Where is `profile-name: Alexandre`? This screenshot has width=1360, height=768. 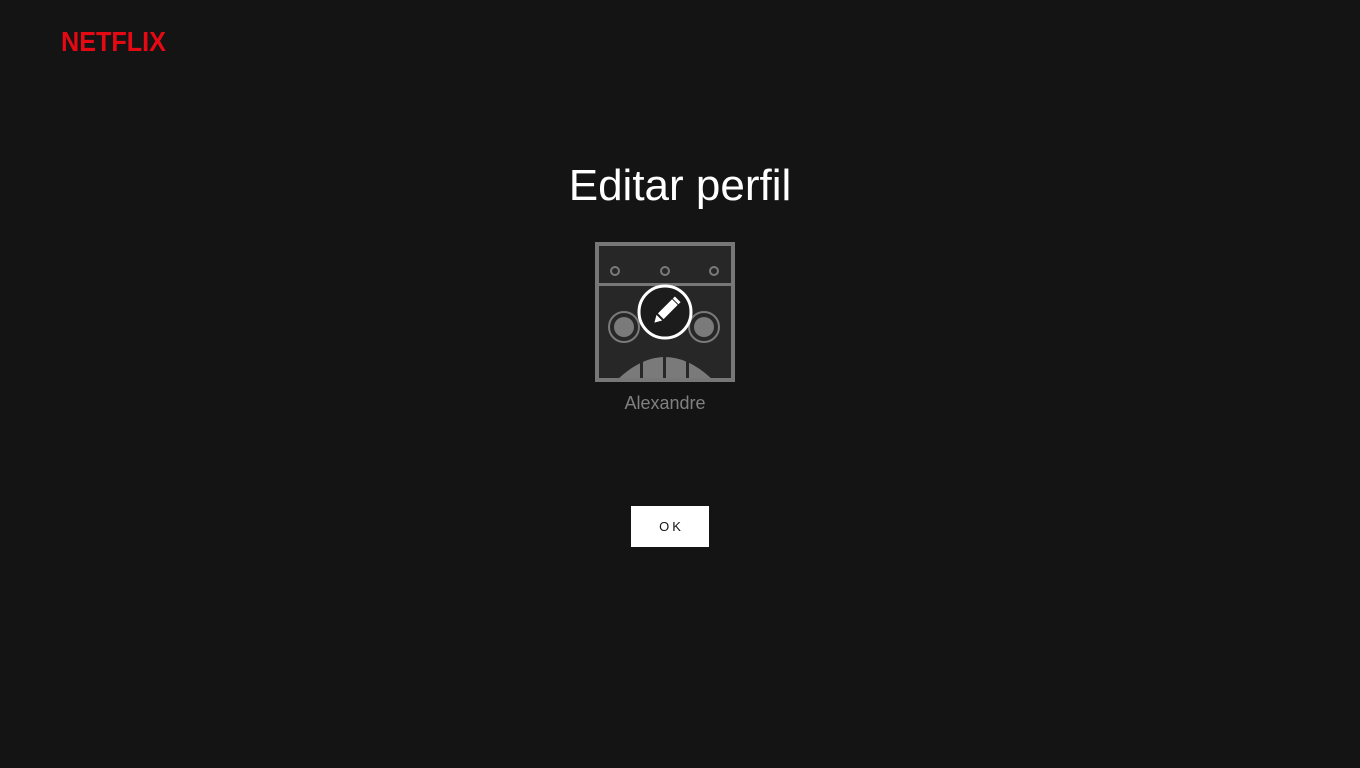 profile-name: Alexandre is located at coordinates (665, 403).